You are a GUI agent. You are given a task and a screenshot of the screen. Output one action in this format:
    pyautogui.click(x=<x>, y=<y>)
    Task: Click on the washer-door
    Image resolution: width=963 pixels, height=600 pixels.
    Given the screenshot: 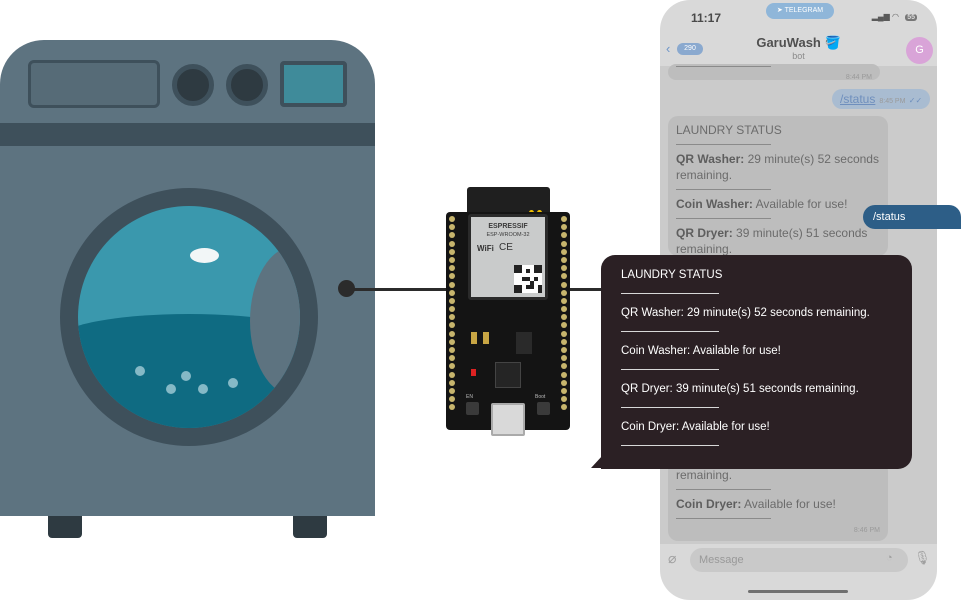 What is the action you would take?
    pyautogui.click(x=189, y=317)
    